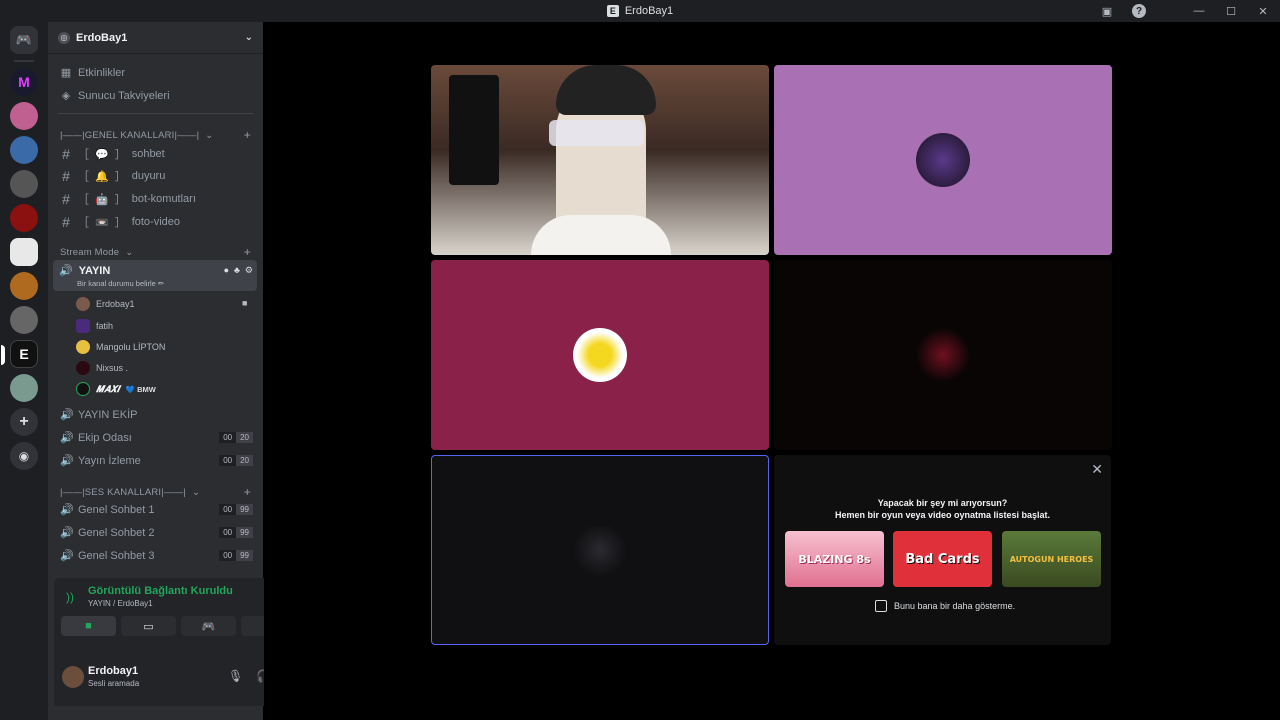 The height and width of the screenshot is (720, 1280). Describe the element at coordinates (94, 270) in the screenshot. I see `channel-name: YAYIN` at that location.